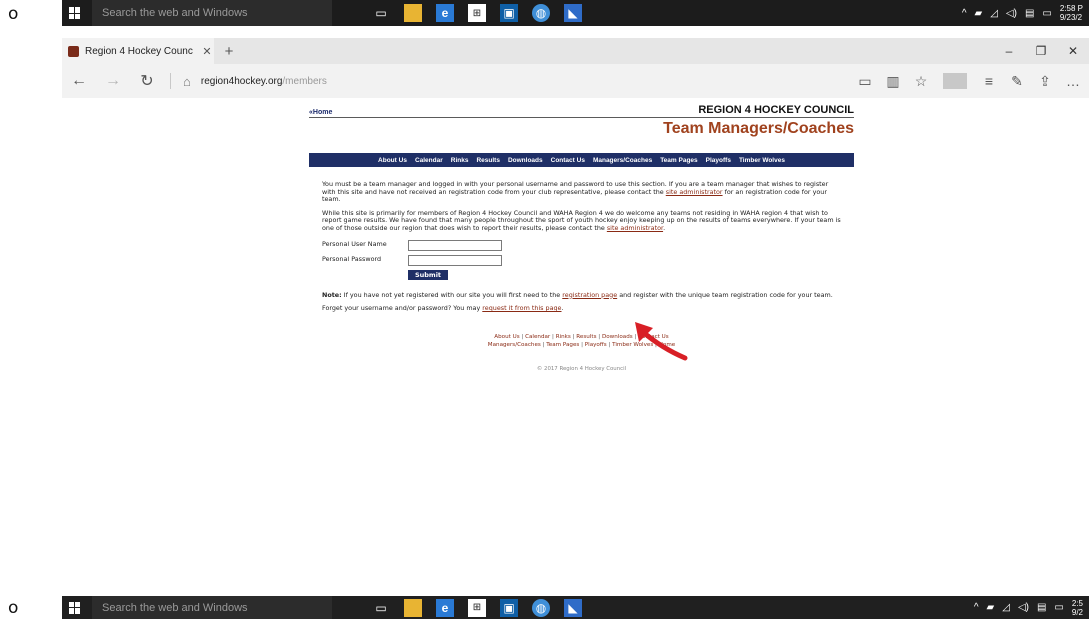 The width and height of the screenshot is (1089, 619). Describe the element at coordinates (622, 160) in the screenshot. I see `menu-managers-coaches: Managers/Coaches` at that location.